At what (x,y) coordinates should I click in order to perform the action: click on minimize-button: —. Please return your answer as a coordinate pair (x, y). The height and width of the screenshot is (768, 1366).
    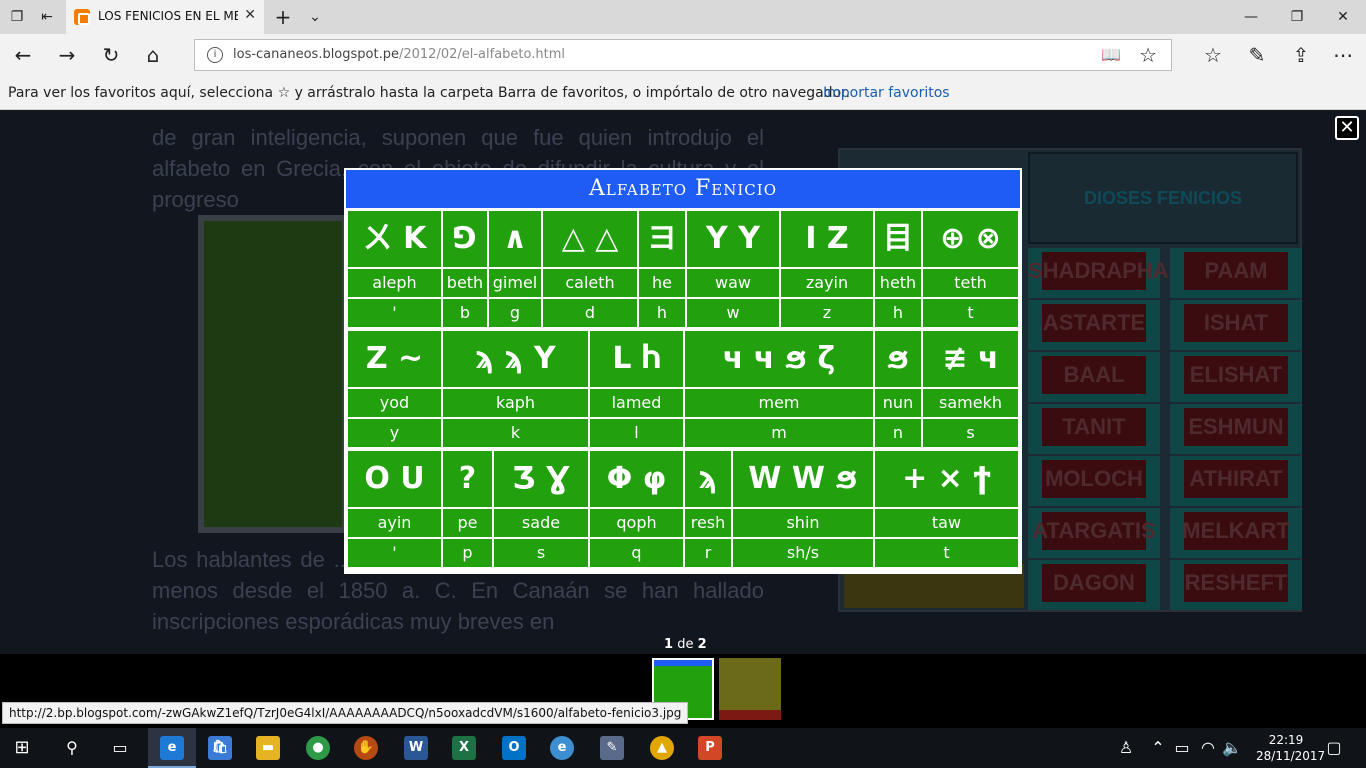
    Looking at the image, I should click on (1251, 17).